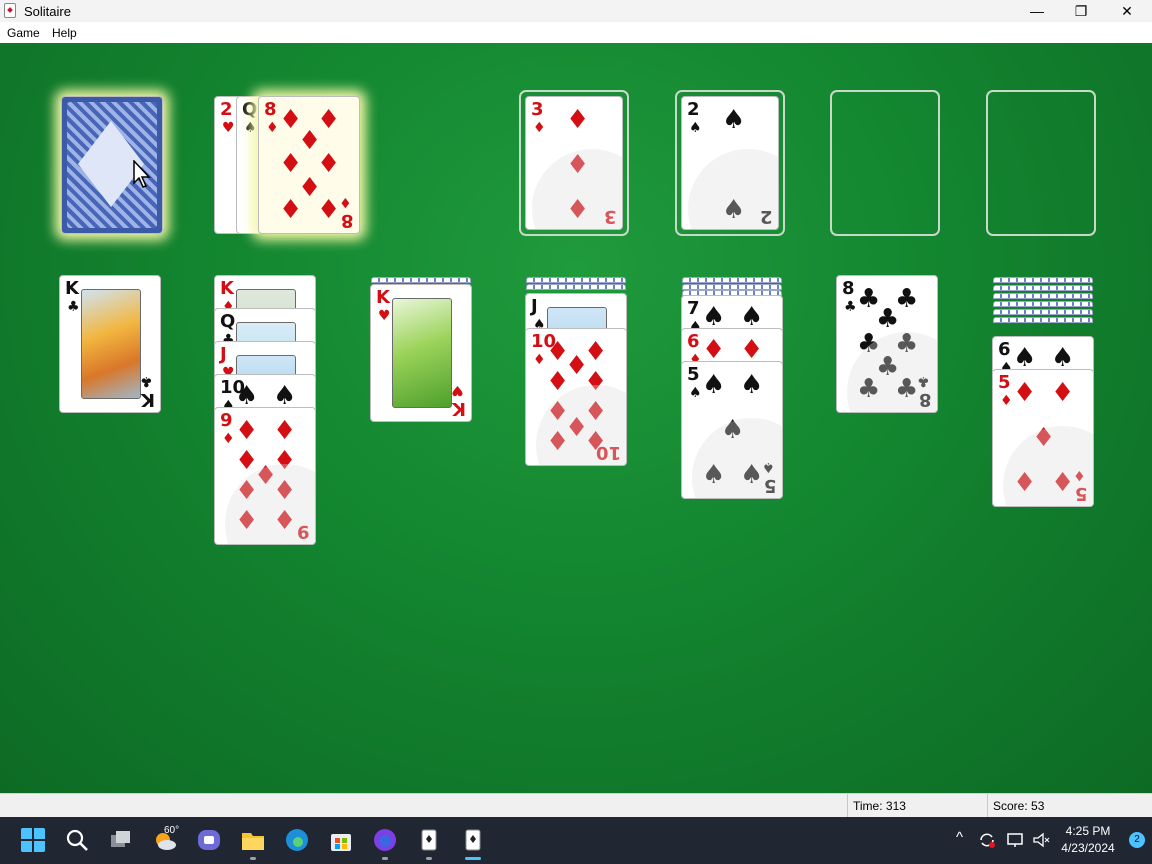  What do you see at coordinates (574, 163) in the screenshot?
I see `foundation-slot-1: 3 ♦ ♦ ♦ ♦ 3` at bounding box center [574, 163].